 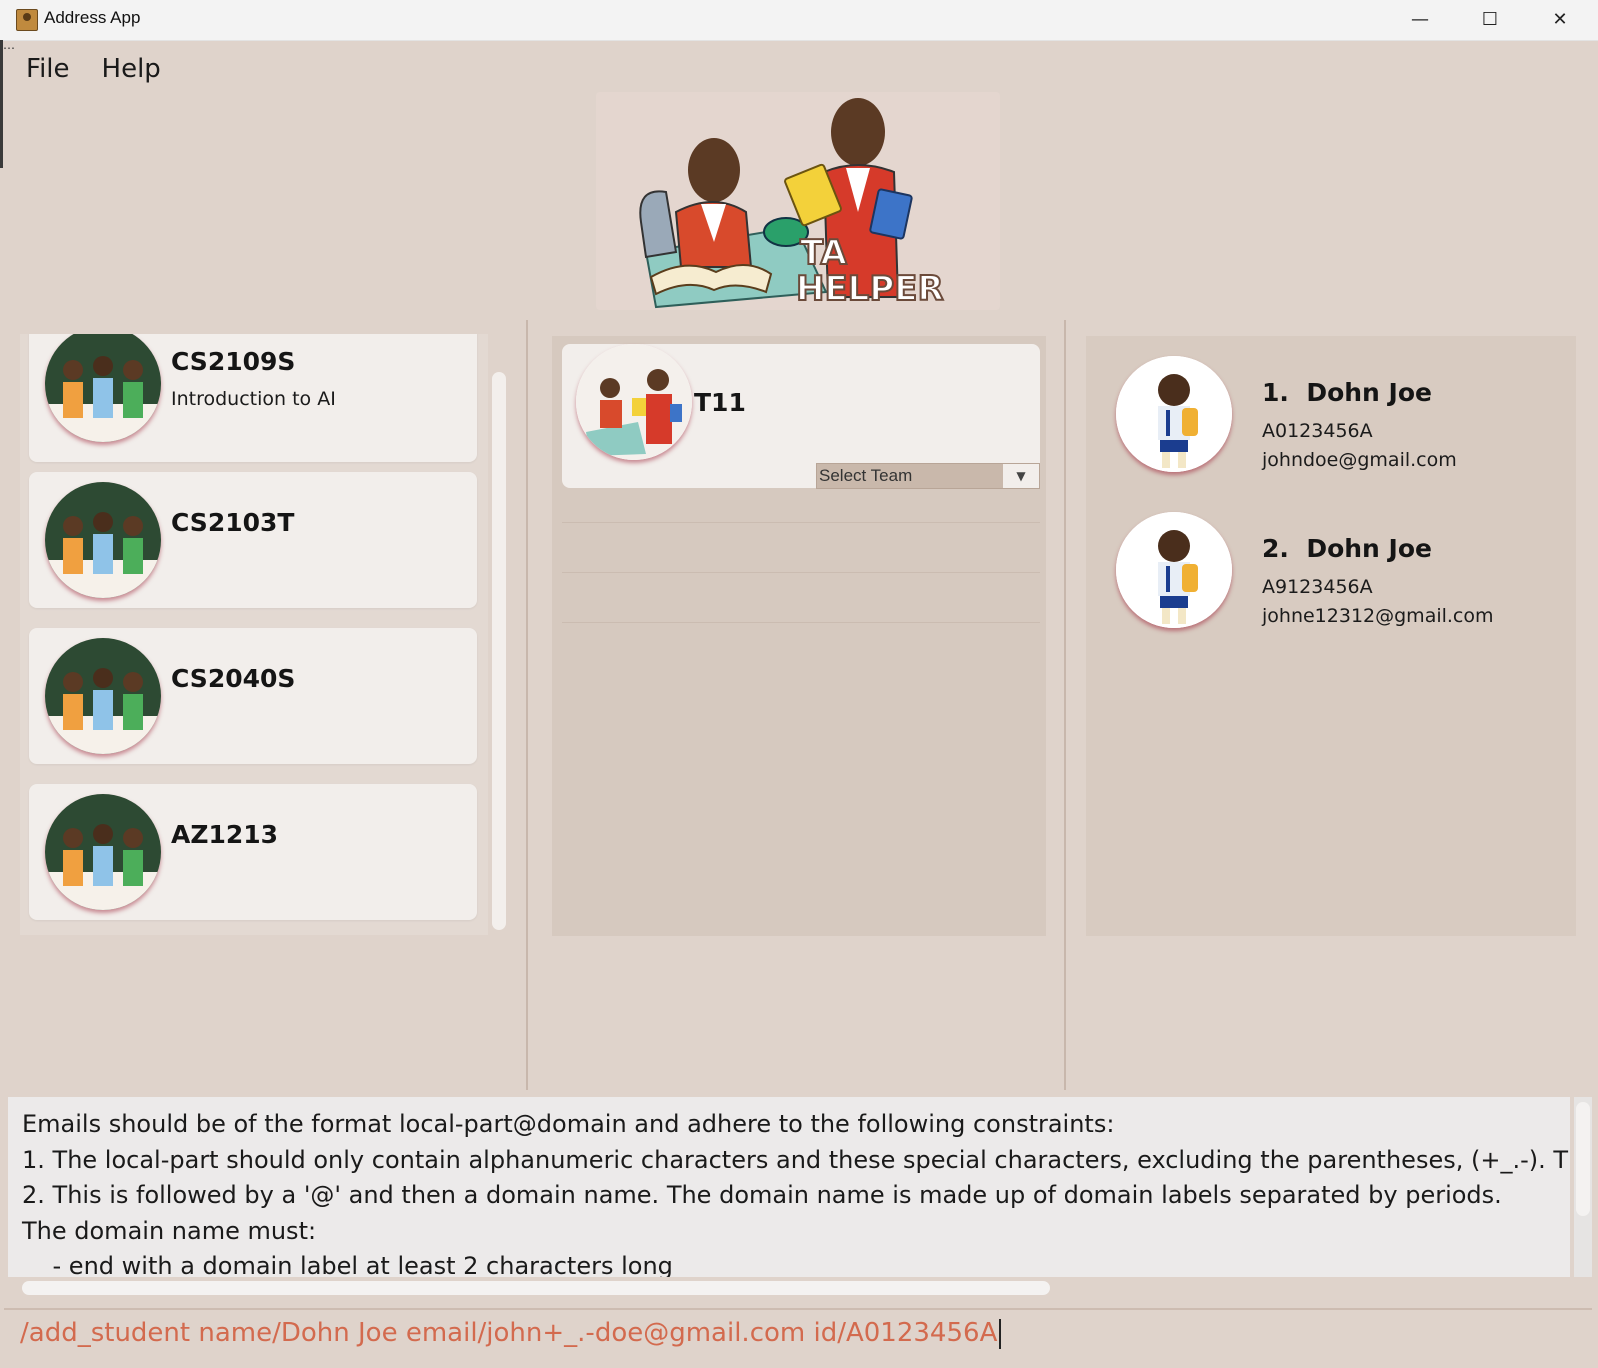 What do you see at coordinates (253, 696) in the screenshot?
I see `course-card: CS2040S` at bounding box center [253, 696].